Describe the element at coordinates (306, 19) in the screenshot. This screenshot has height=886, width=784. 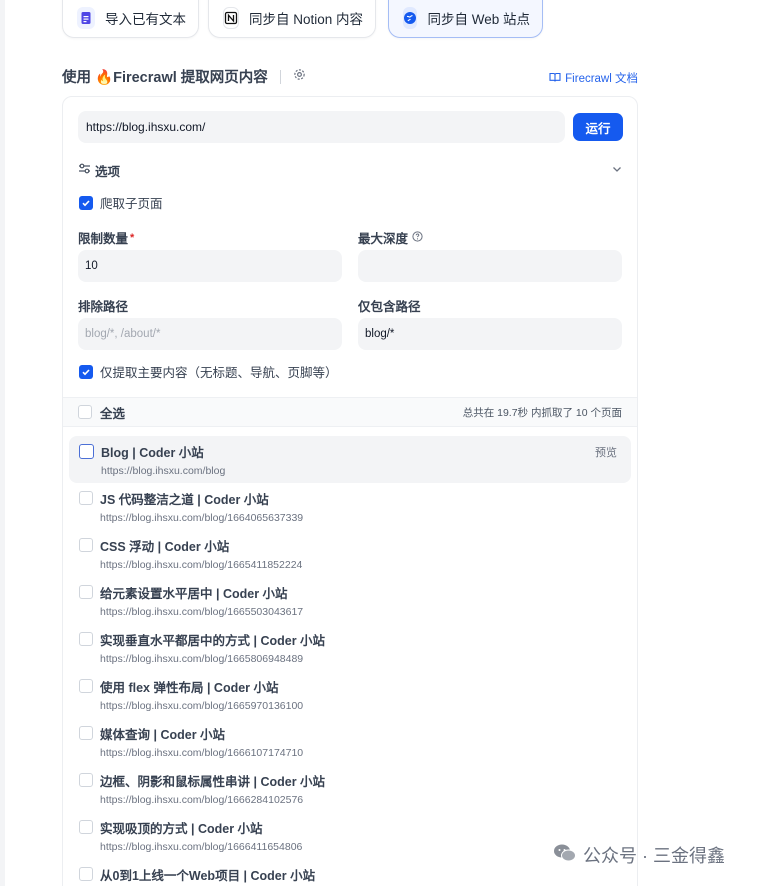
I see `tab-notion-sync-label: 同步自 Notion 内容` at that location.